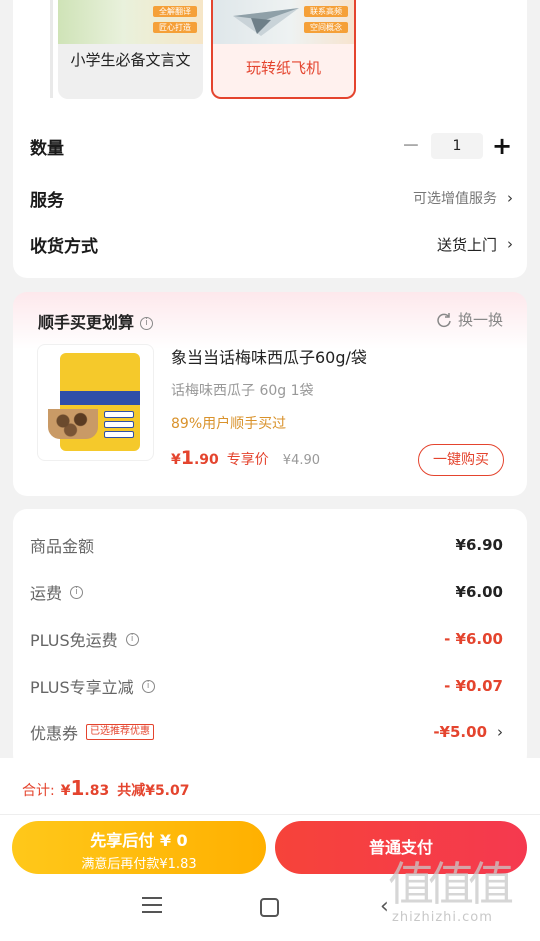 The width and height of the screenshot is (540, 941). Describe the element at coordinates (74, 640) in the screenshot. I see `plus-free-shipping-label-text: PLUS免运费` at that location.